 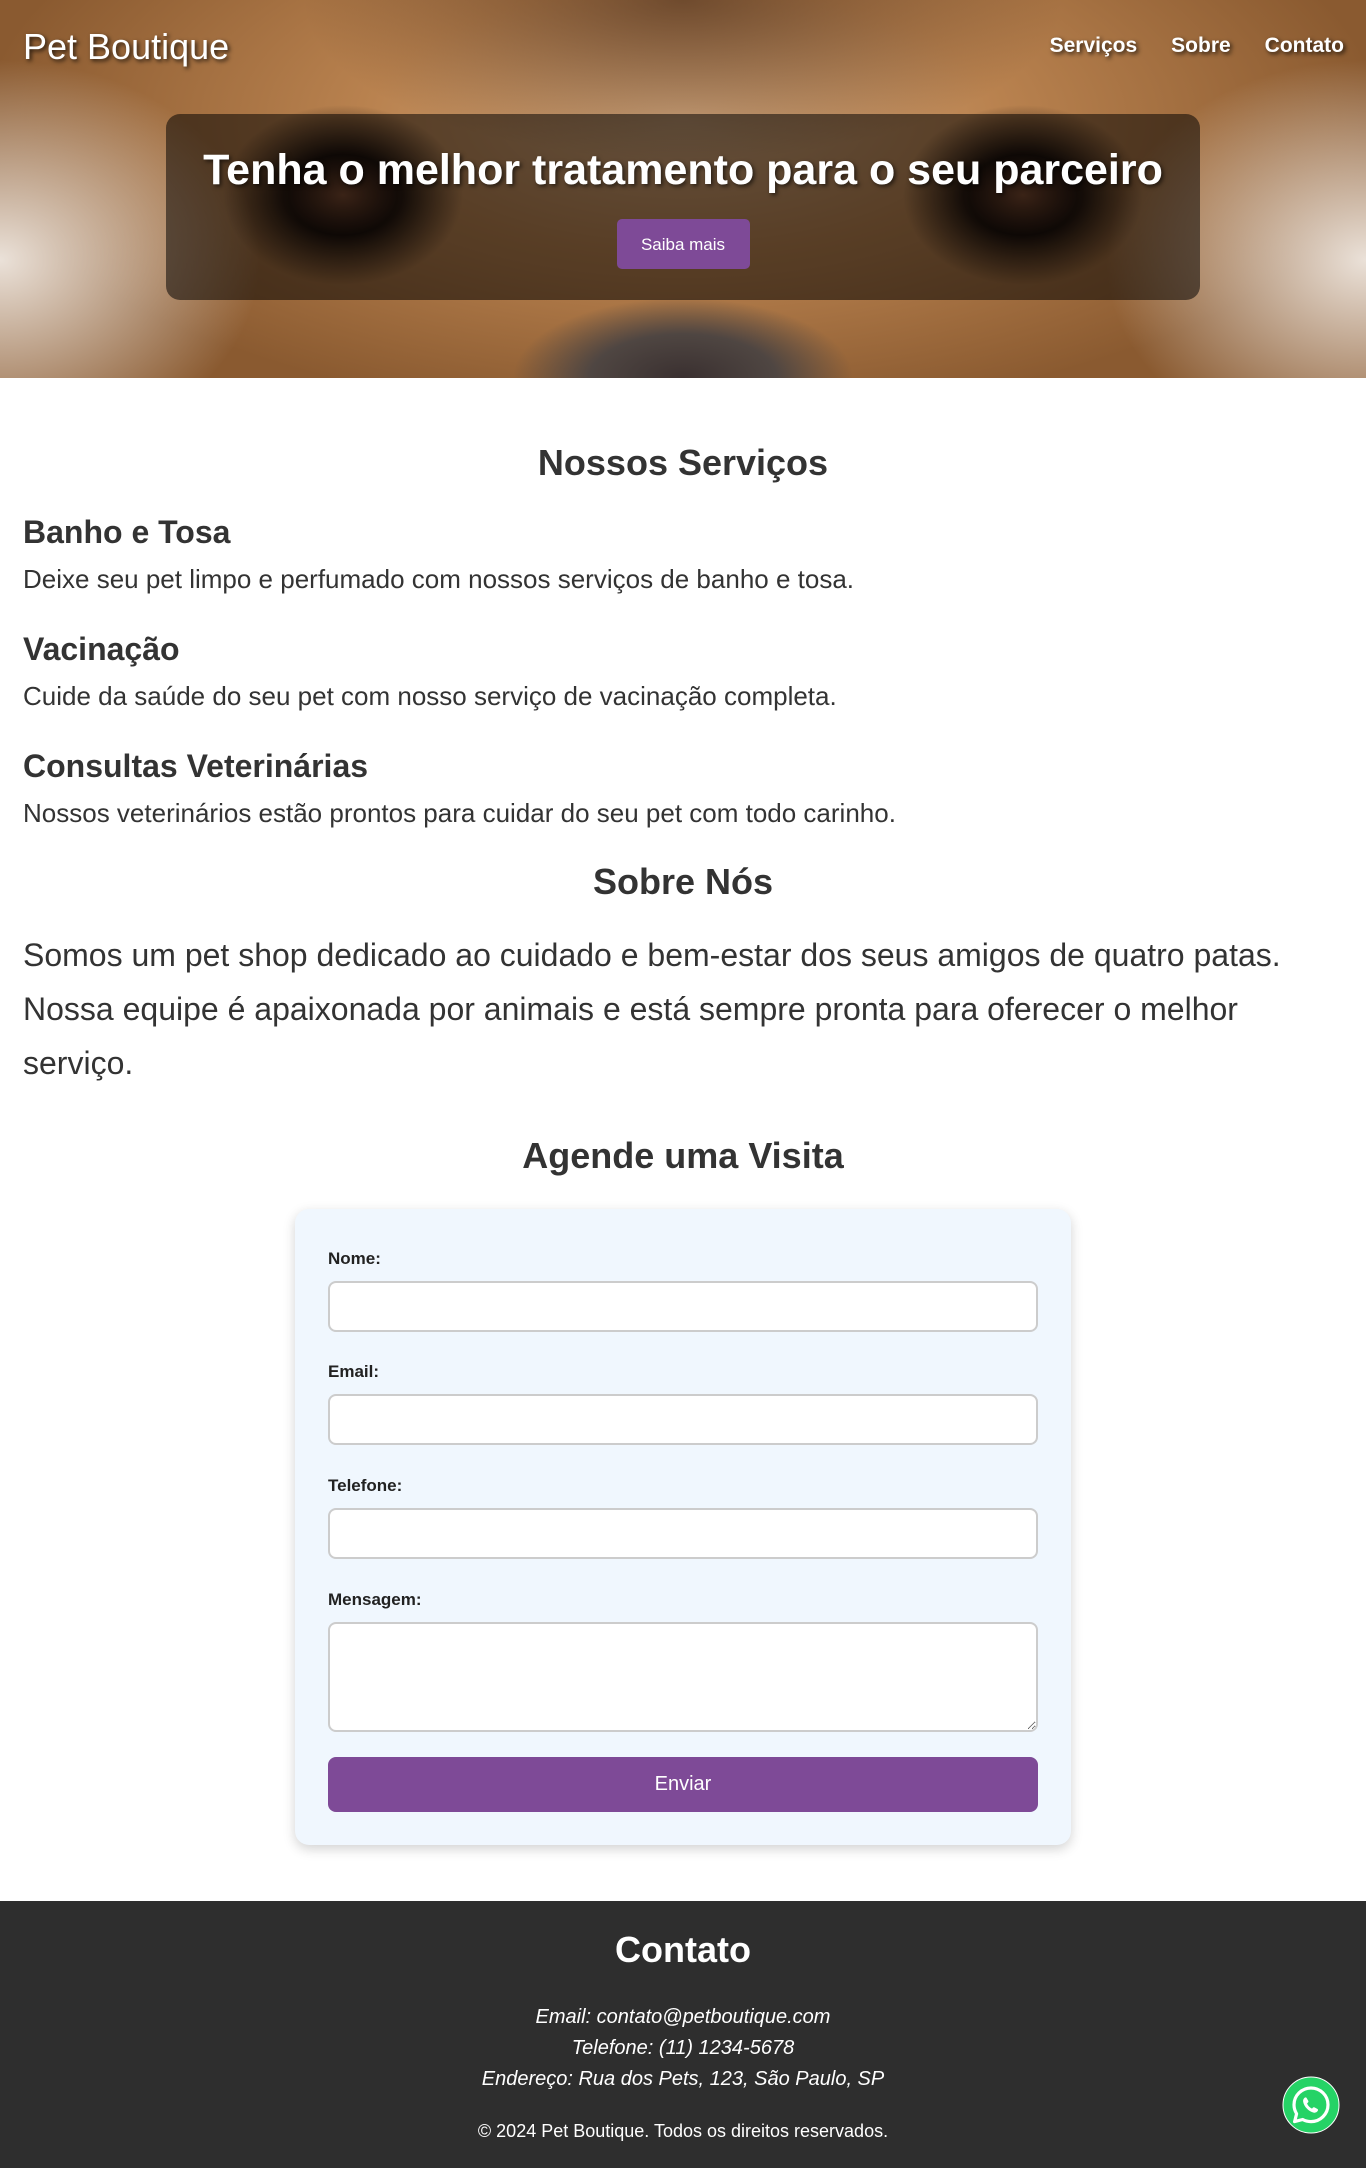 What do you see at coordinates (375, 1599) in the screenshot?
I see `message-label: Mensagem:` at bounding box center [375, 1599].